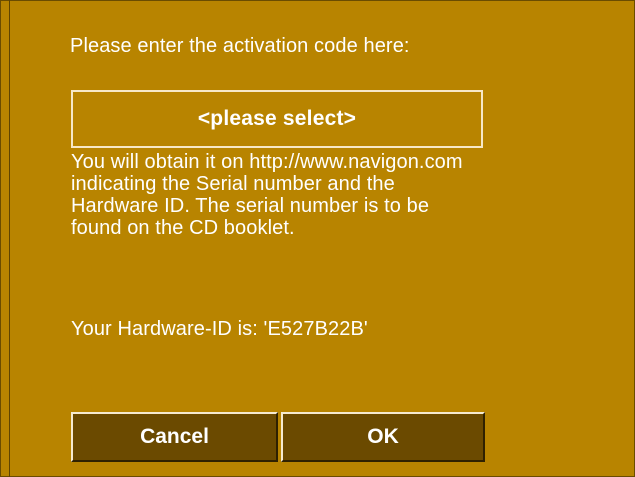 This screenshot has height=477, width=635. I want to click on activation-code-select: <please select>, so click(277, 119).